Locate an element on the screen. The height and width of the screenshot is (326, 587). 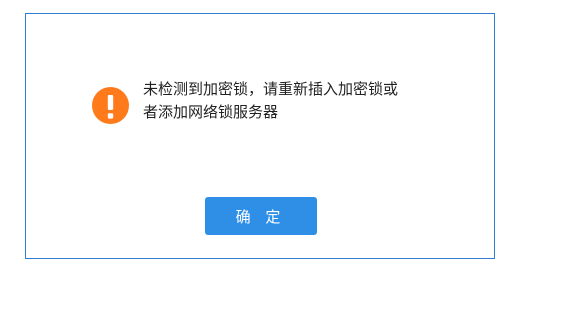
confirm-button: 确 定 is located at coordinates (261, 216).